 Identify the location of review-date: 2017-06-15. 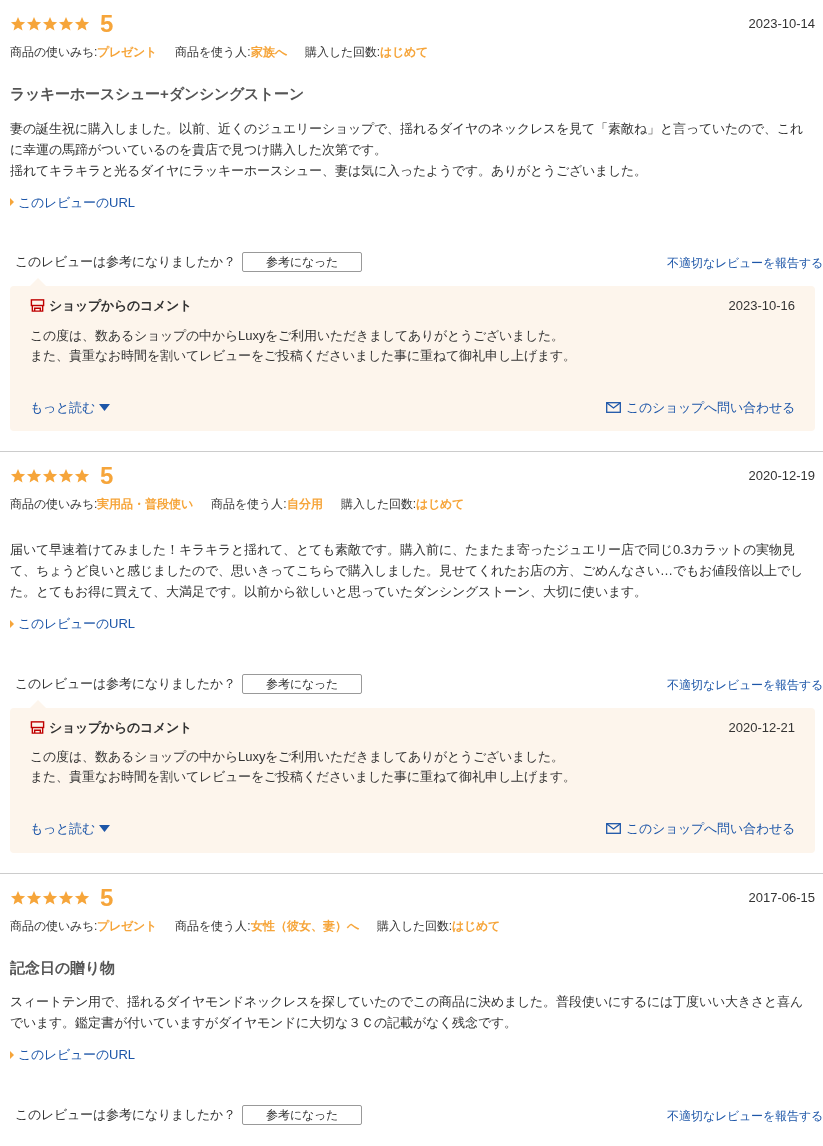
(781, 897).